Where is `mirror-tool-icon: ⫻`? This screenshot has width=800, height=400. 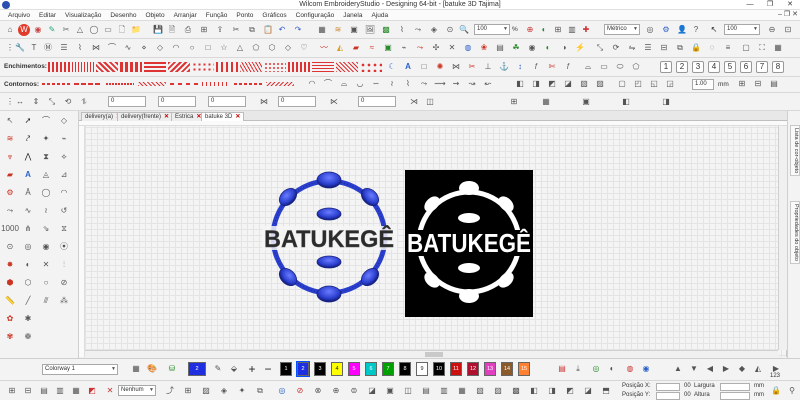
mirror-tool-icon: ⫻ is located at coordinates (46, 301).